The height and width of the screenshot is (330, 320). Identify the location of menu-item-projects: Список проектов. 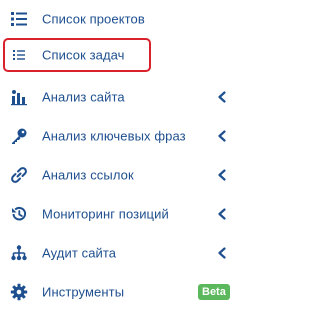
(120, 19).